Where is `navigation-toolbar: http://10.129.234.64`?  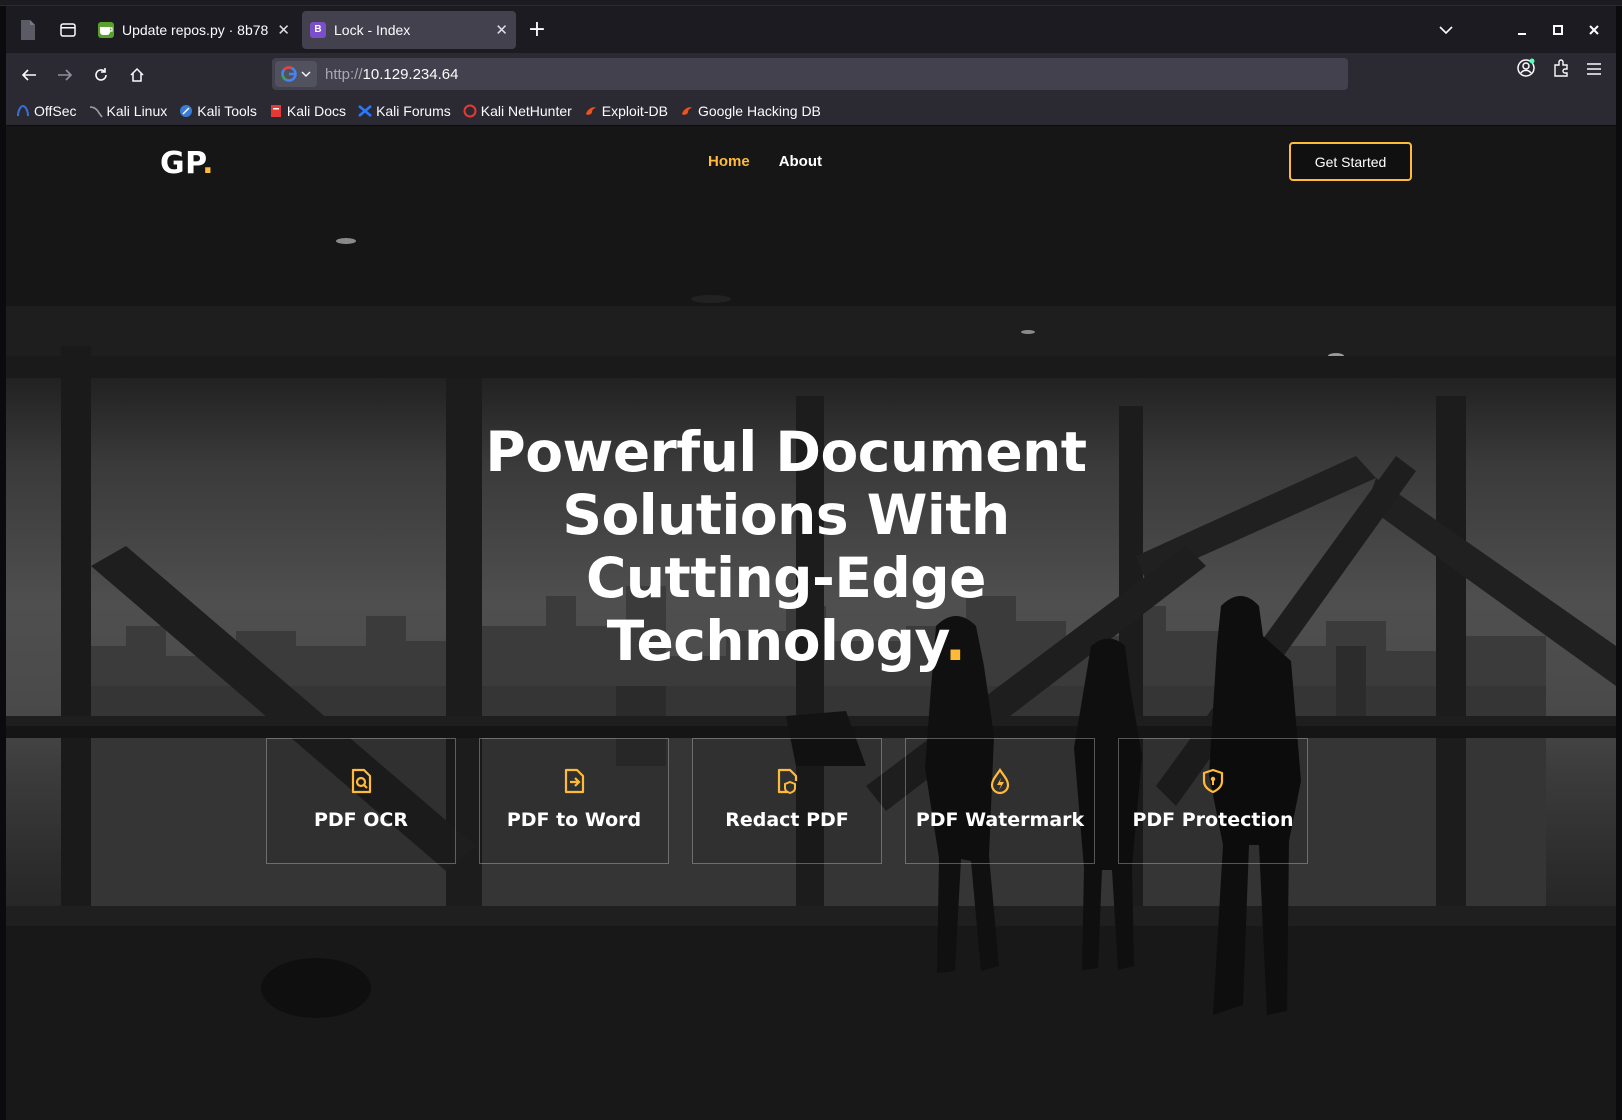 navigation-toolbar: http://10.129.234.64 is located at coordinates (811, 75).